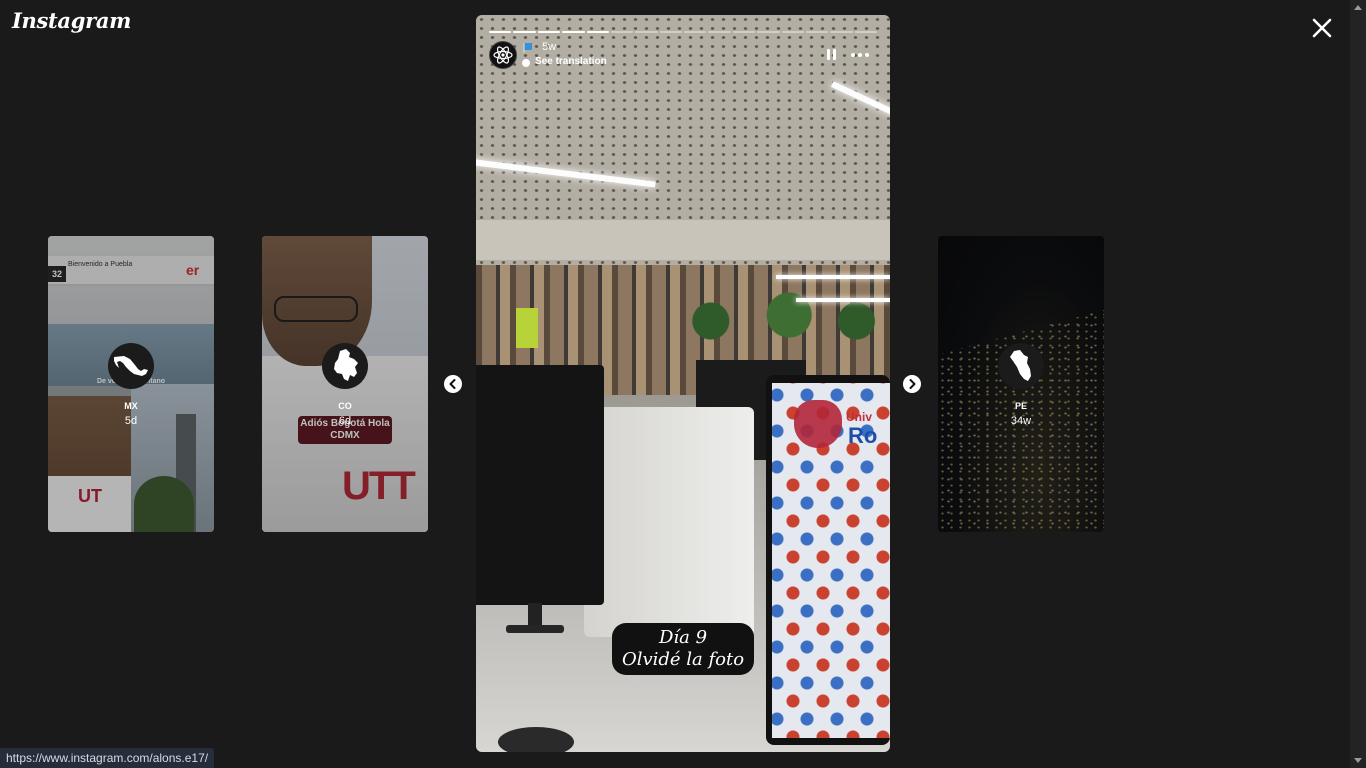  Describe the element at coordinates (683, 32) in the screenshot. I see `story-progress-bar` at that location.